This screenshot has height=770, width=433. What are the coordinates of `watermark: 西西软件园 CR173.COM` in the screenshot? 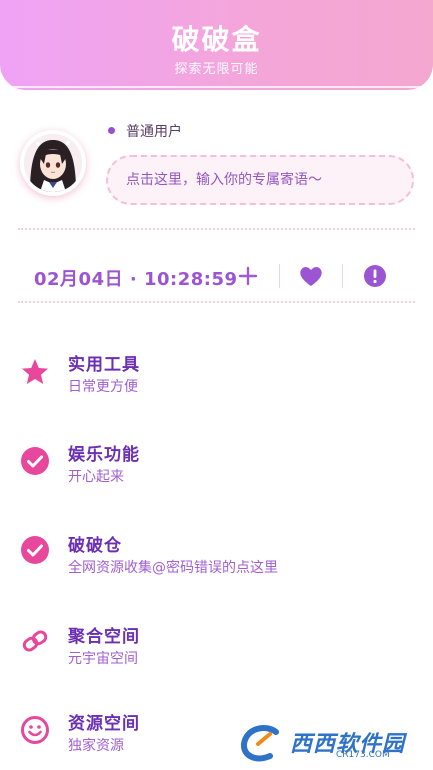 It's located at (332, 744).